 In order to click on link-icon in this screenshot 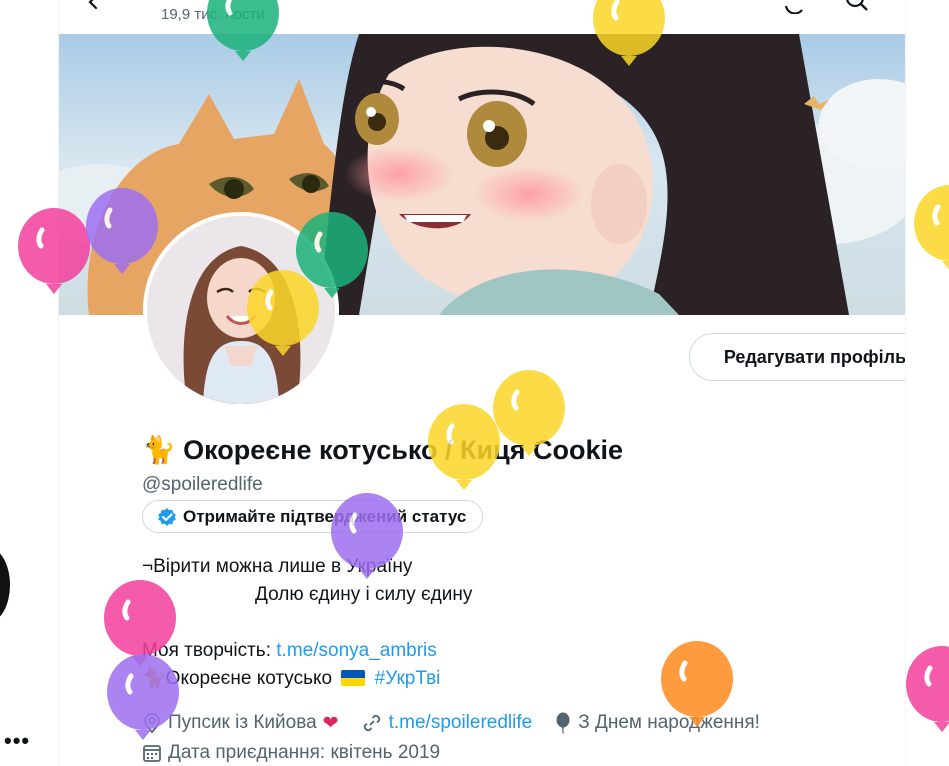, I will do `click(371, 723)`.